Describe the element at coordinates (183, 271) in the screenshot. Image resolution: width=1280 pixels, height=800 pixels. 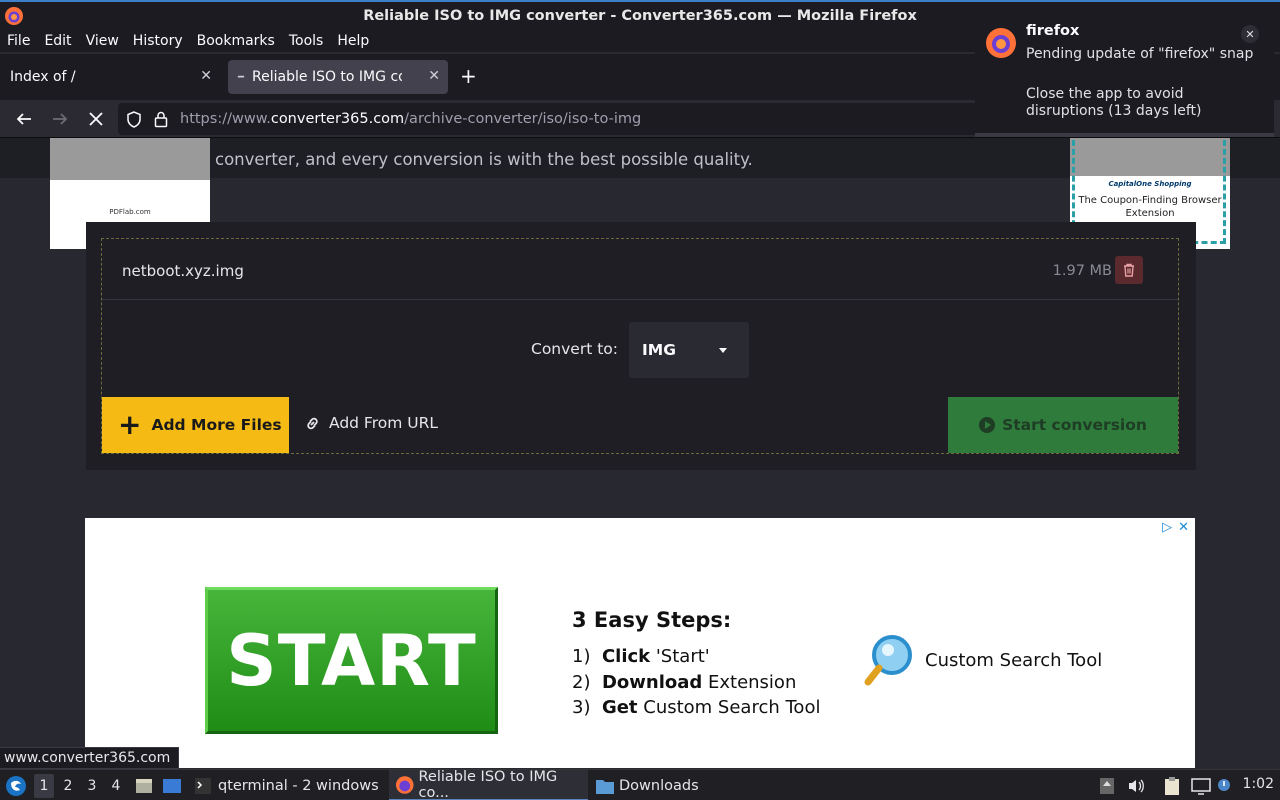
I see `file-name: netboot.xyz.img` at that location.